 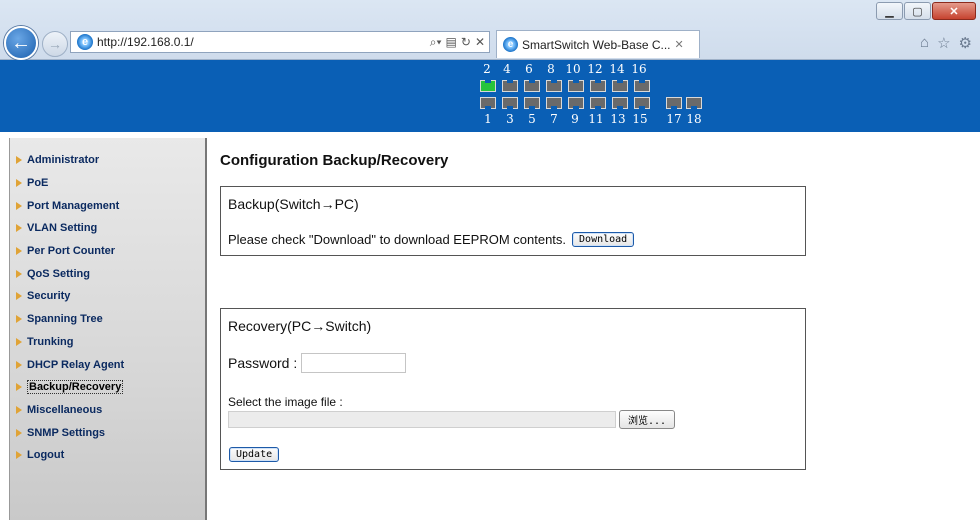 What do you see at coordinates (300, 326) in the screenshot?
I see `recovery-heading: Recovery(PC→Switch)` at bounding box center [300, 326].